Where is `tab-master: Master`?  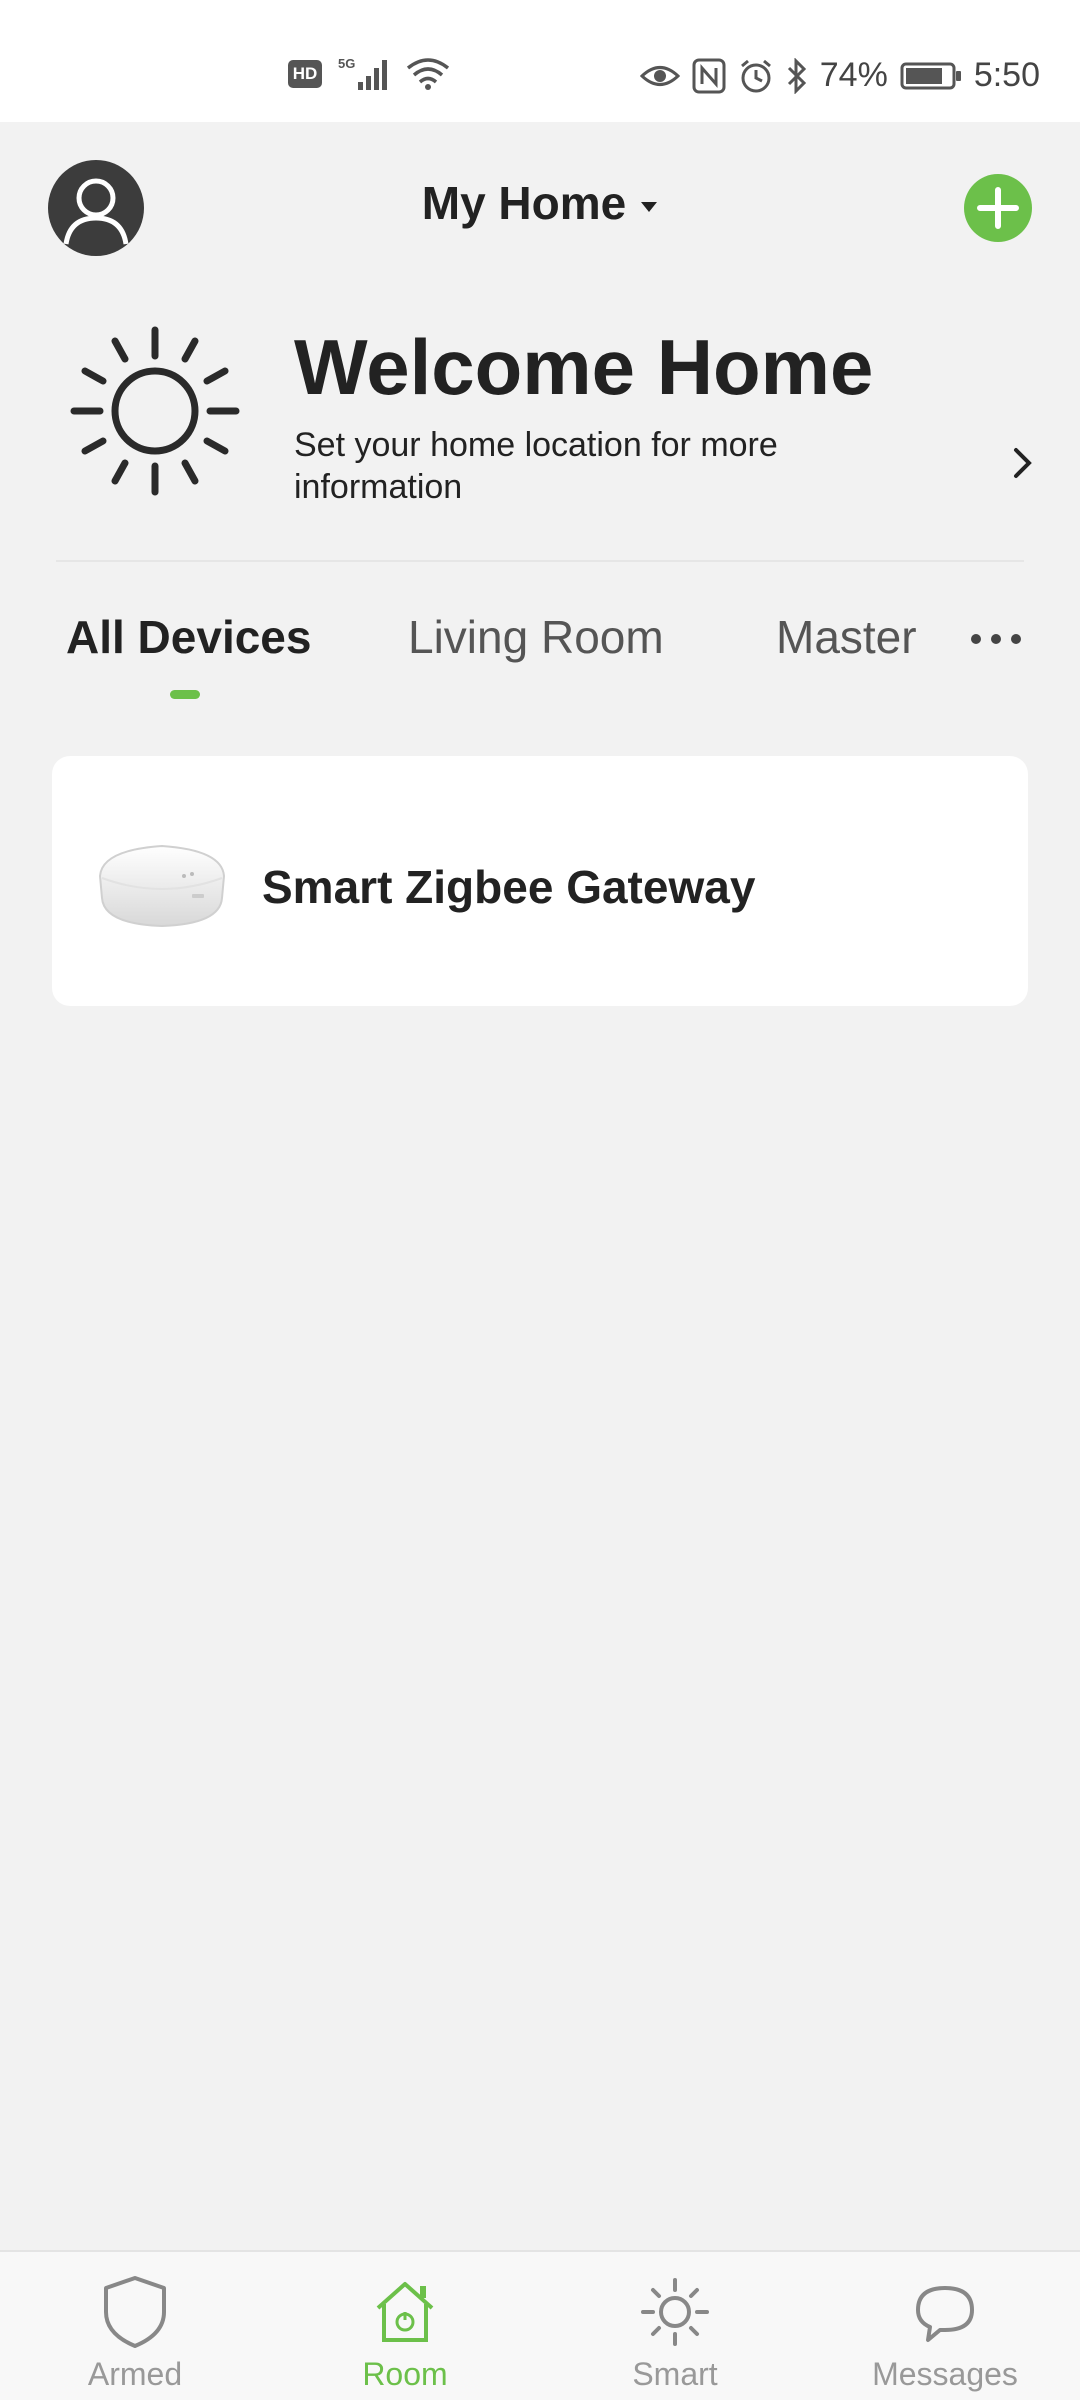
tab-master: Master is located at coordinates (846, 637).